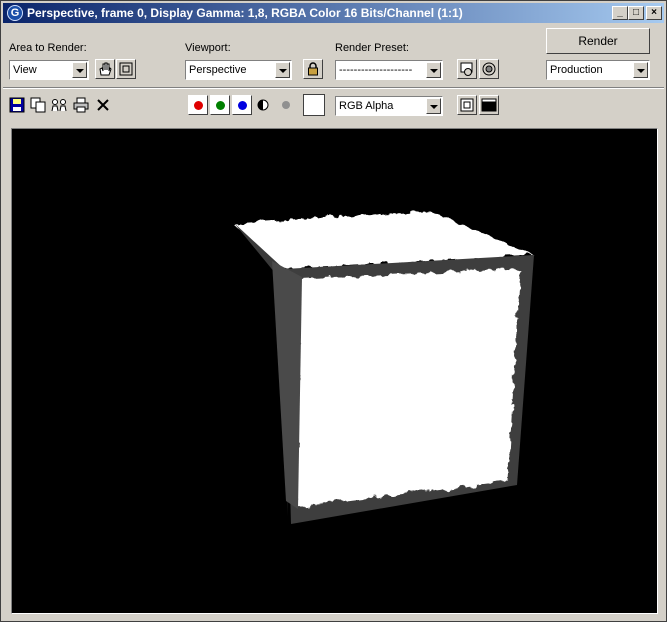  What do you see at coordinates (314, 105) in the screenshot?
I see `color-swatch` at bounding box center [314, 105].